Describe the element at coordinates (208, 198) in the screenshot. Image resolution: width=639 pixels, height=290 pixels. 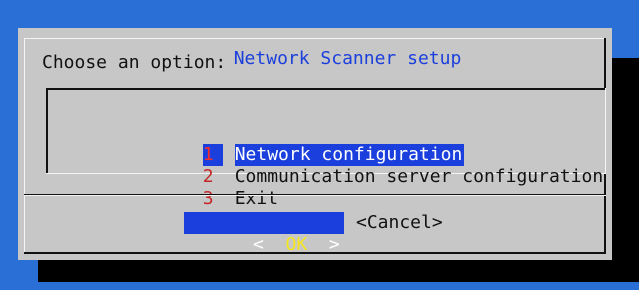
I see `menu-item-number: 3` at that location.